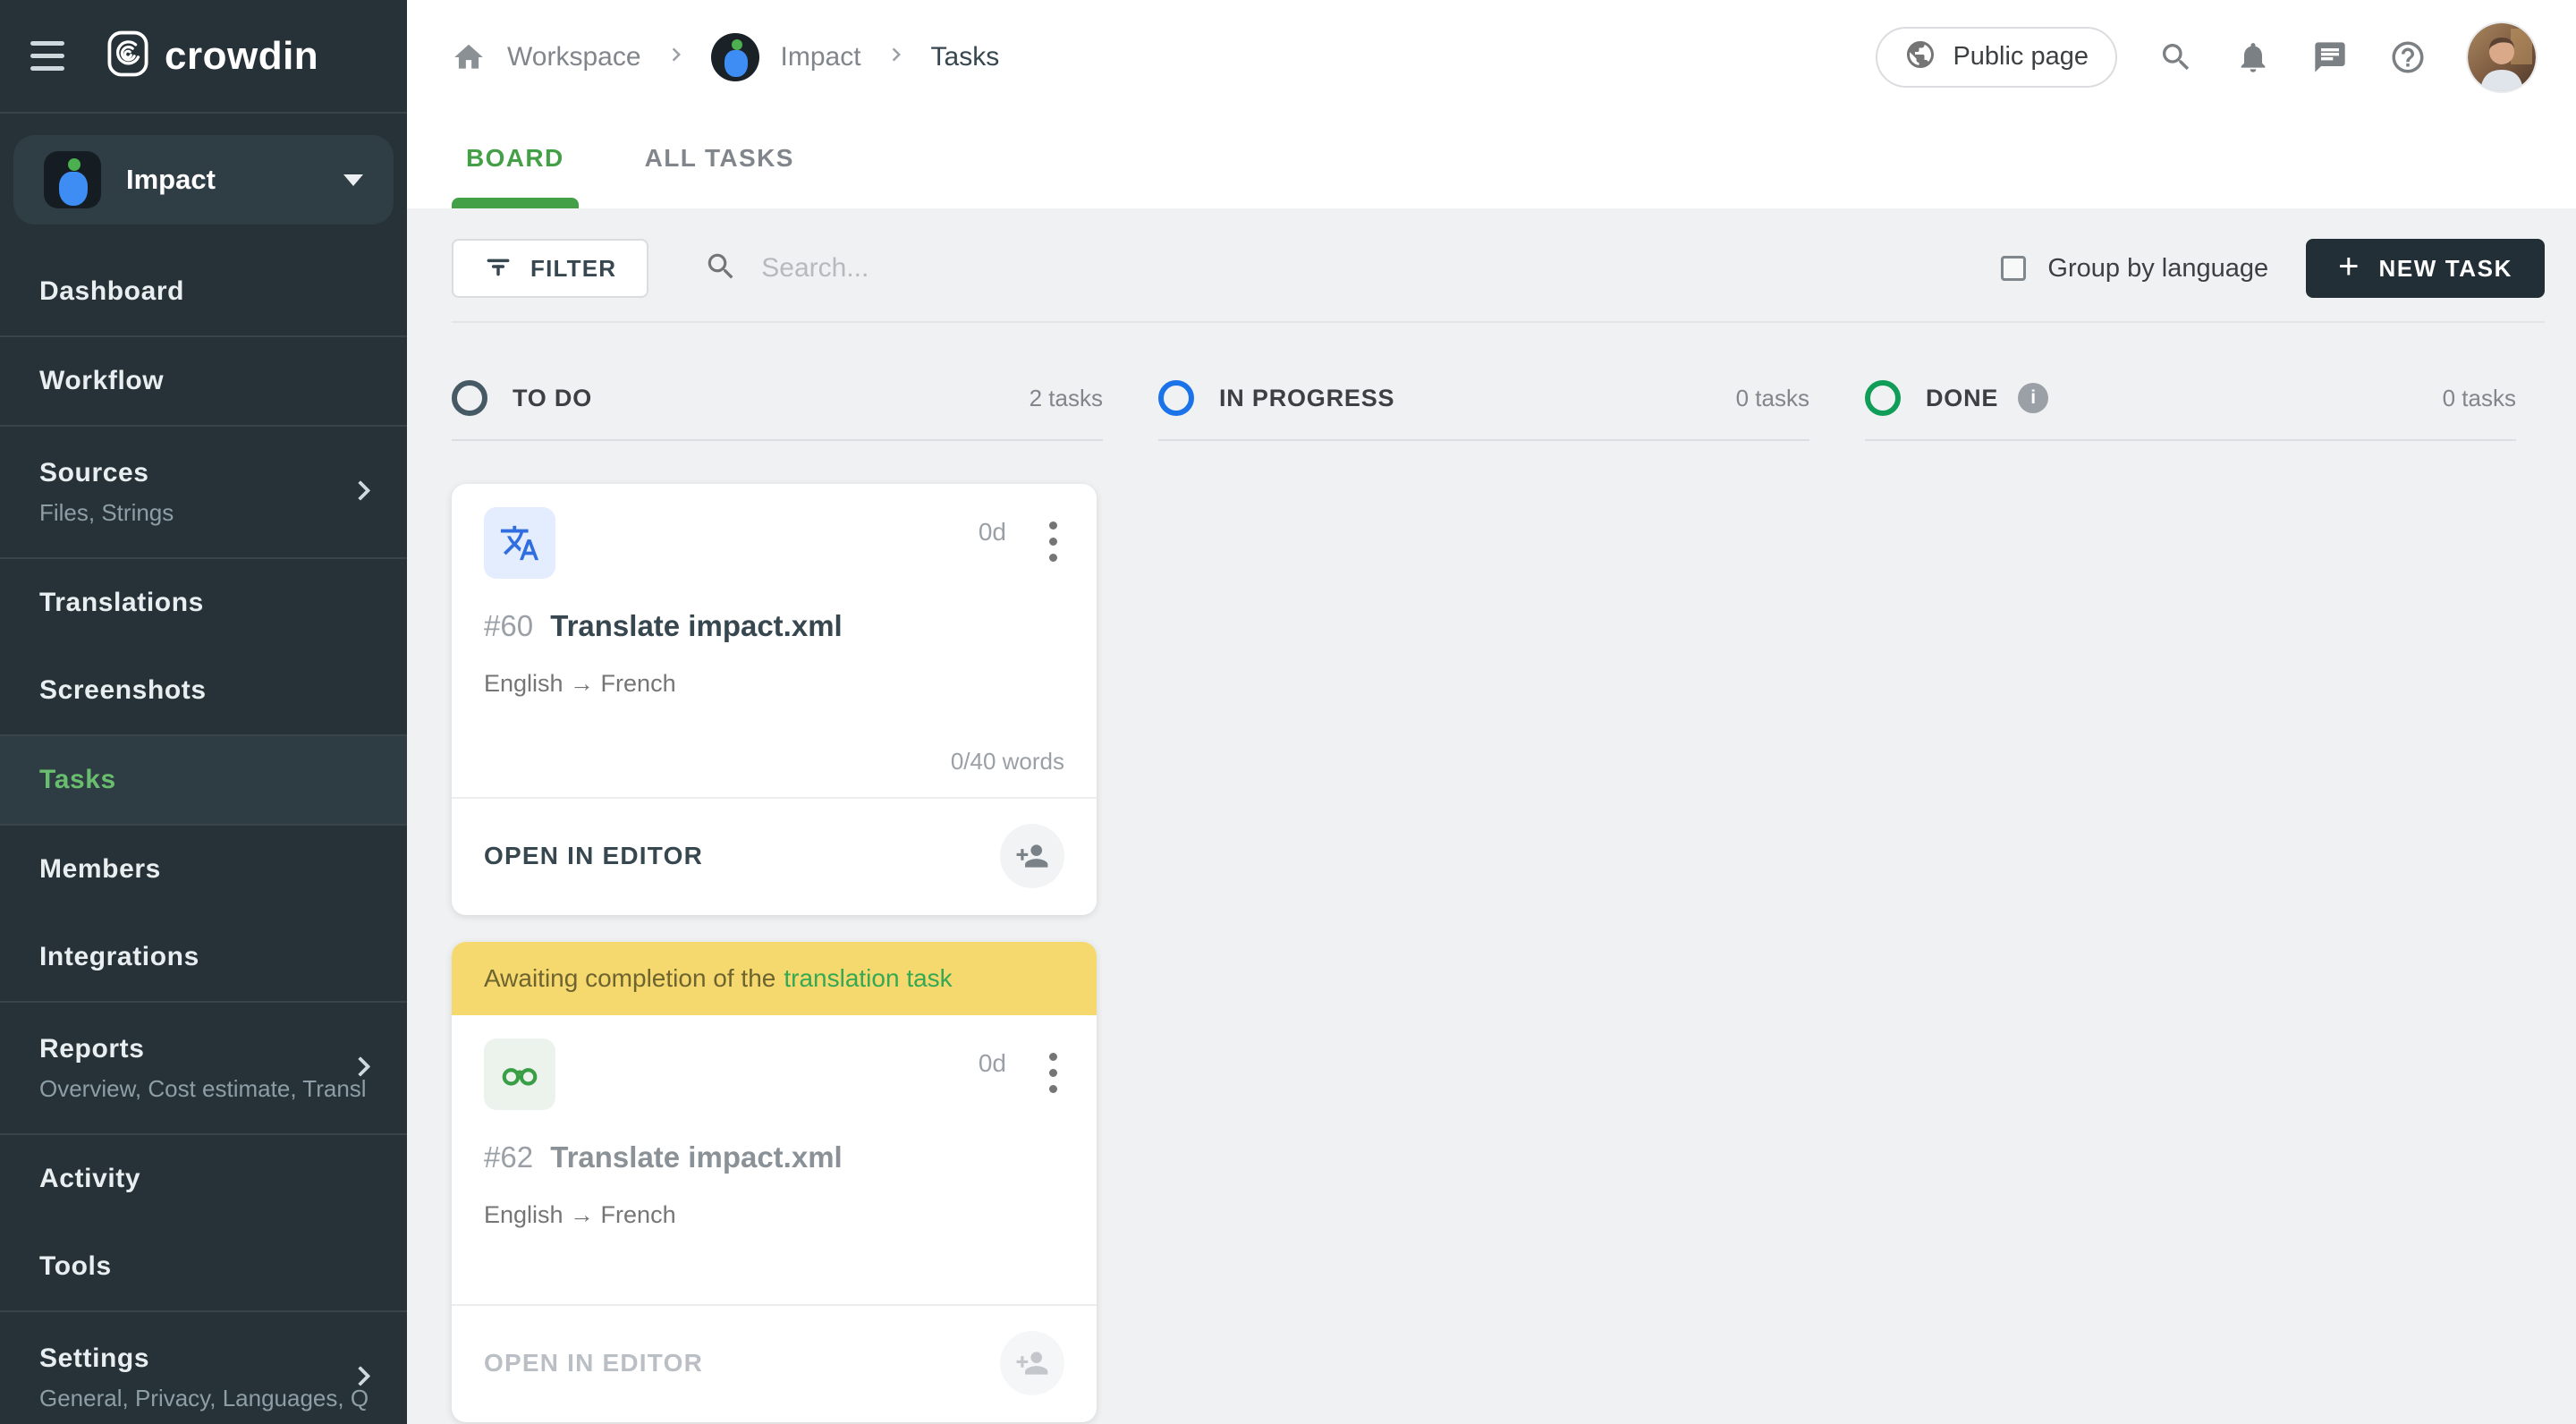 The image size is (2576, 1424). What do you see at coordinates (774, 1291) in the screenshot?
I see `words-progress` at bounding box center [774, 1291].